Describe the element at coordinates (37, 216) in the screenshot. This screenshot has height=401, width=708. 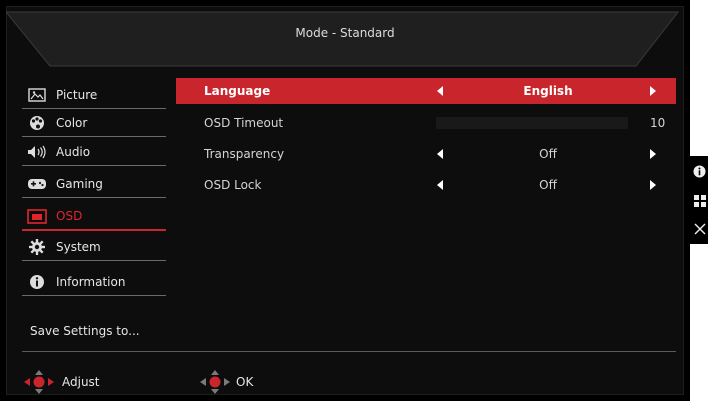
I see `osd-icon` at that location.